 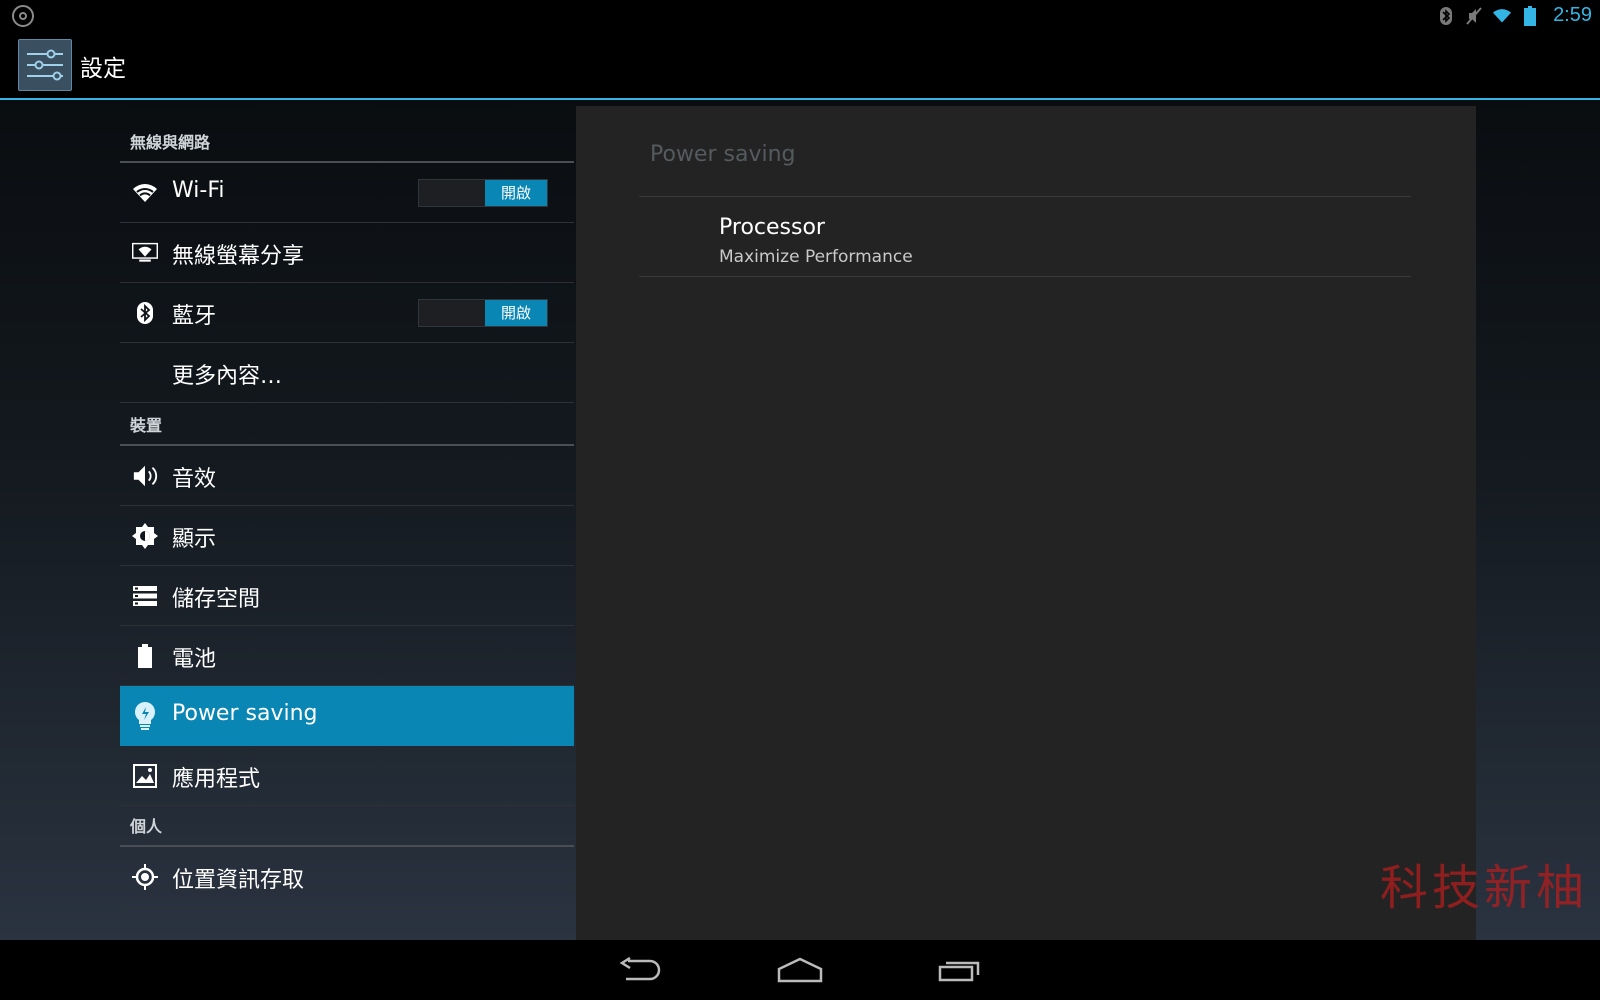 I want to click on preference-summary: Maximize Performance, so click(x=816, y=257).